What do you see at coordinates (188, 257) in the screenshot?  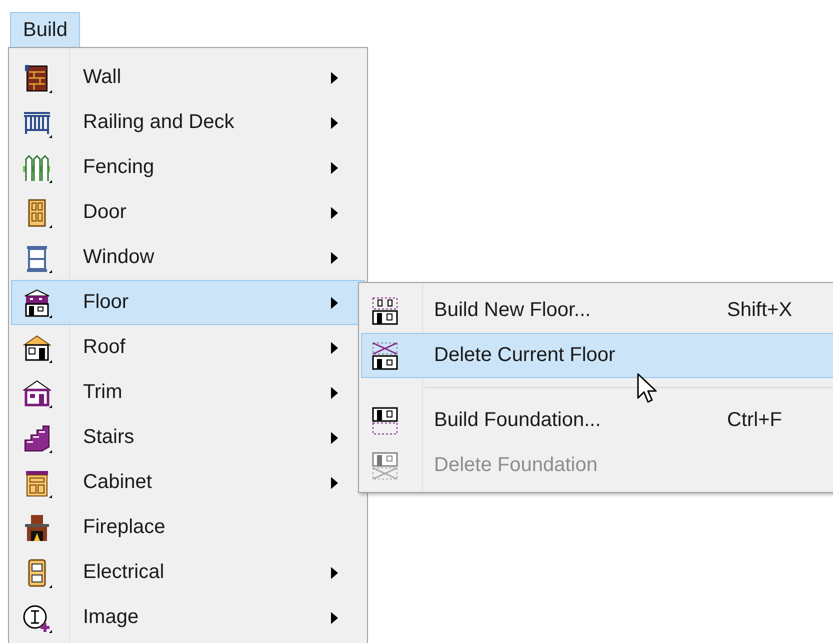 I see `menu-item: Window` at bounding box center [188, 257].